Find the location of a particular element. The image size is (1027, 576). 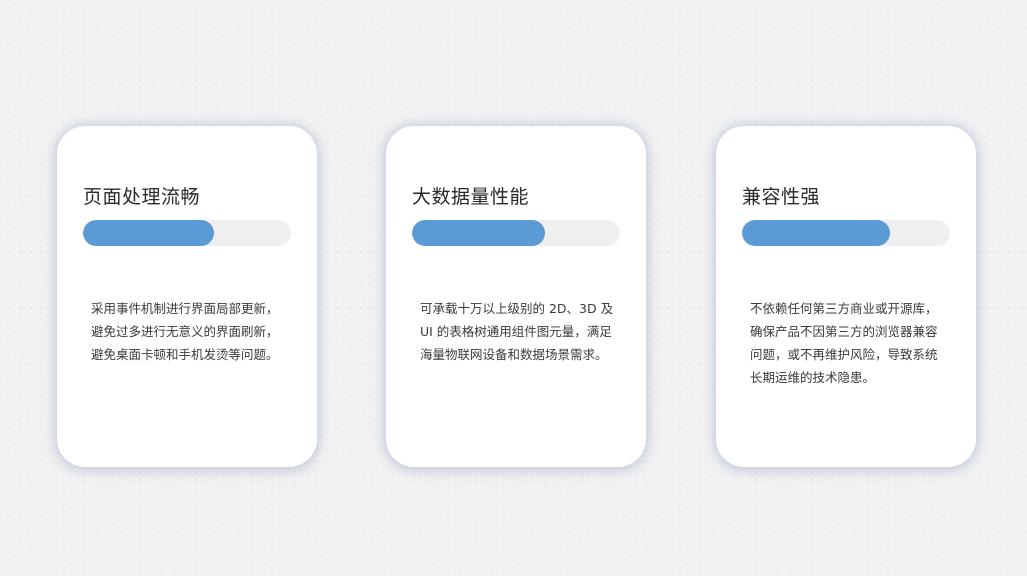

card-title: 大数据量性能 is located at coordinates (471, 197).